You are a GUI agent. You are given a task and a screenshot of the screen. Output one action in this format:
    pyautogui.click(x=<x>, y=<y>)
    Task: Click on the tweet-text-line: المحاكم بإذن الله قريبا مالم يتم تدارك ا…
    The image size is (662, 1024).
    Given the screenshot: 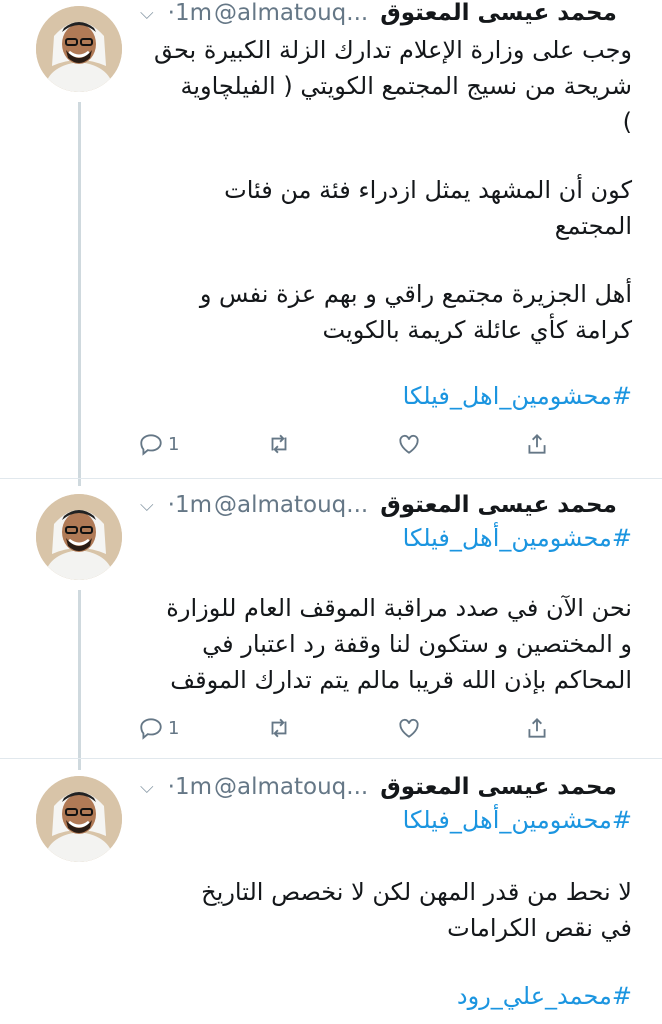 What is the action you would take?
    pyautogui.click(x=401, y=680)
    